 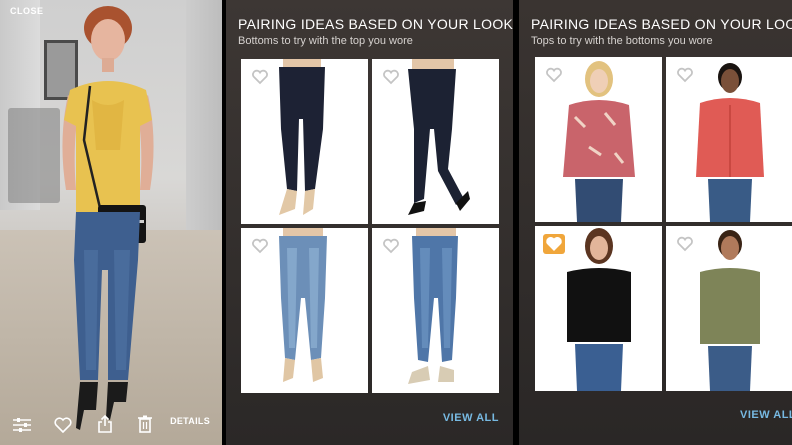 What do you see at coordinates (204, 125) in the screenshot?
I see `side-wall` at bounding box center [204, 125].